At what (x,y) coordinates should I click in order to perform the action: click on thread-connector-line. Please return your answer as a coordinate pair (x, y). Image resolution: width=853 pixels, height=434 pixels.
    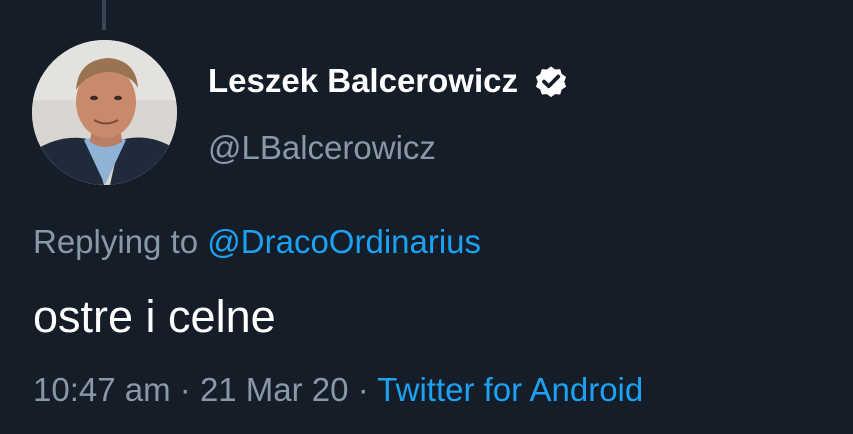
    Looking at the image, I should click on (104, 15).